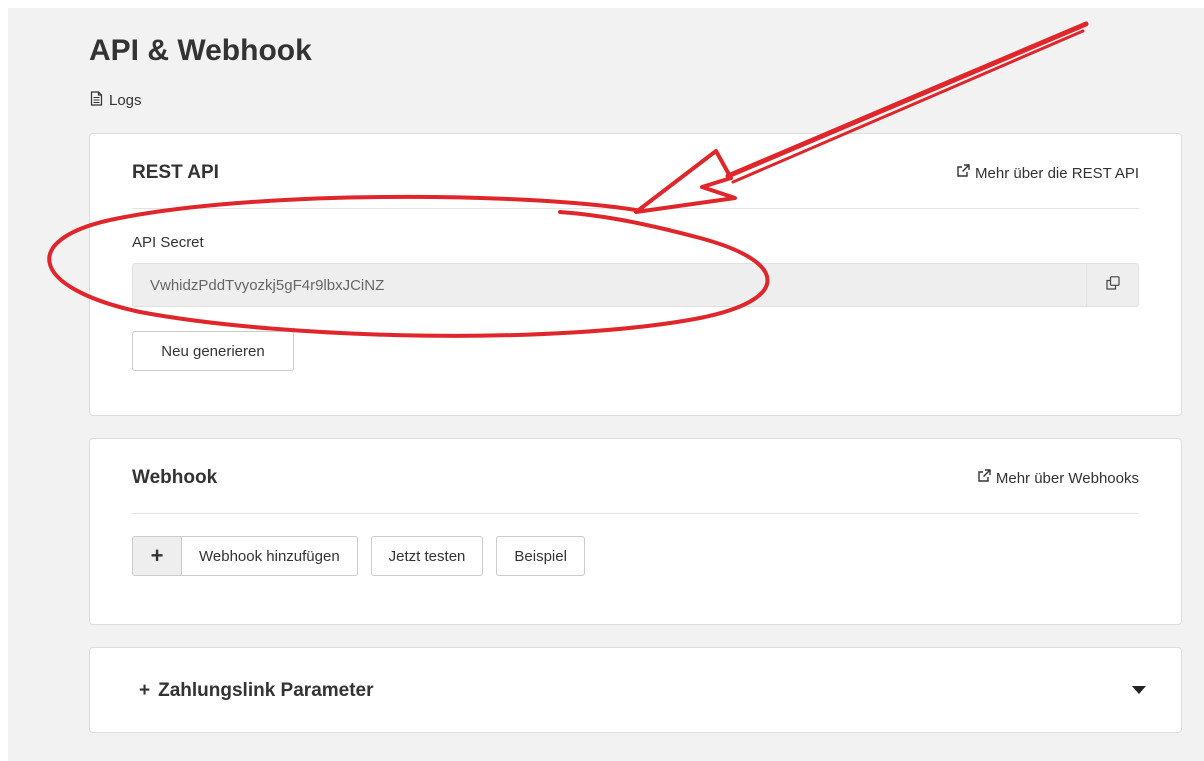 The width and height of the screenshot is (1204, 761). I want to click on api-secret-field, so click(609, 285).